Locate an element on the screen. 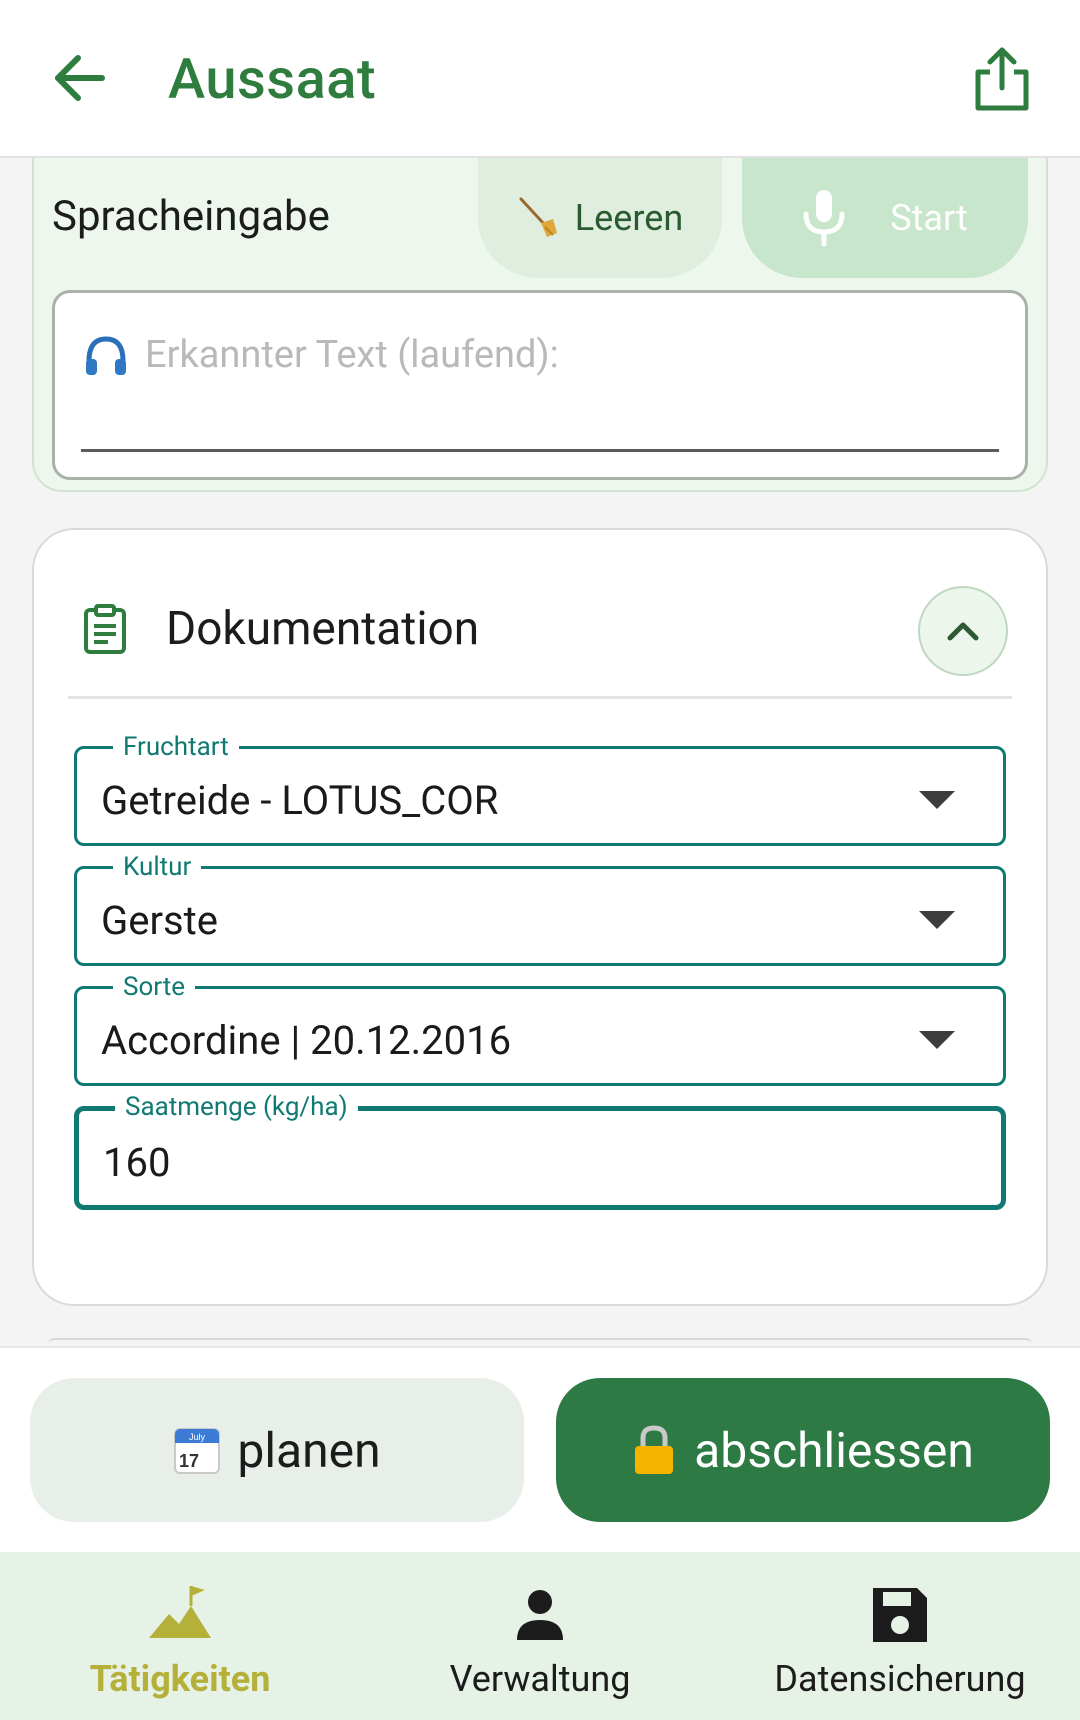 This screenshot has height=1720, width=1080. clear-button-label: Leeren is located at coordinates (629, 218).